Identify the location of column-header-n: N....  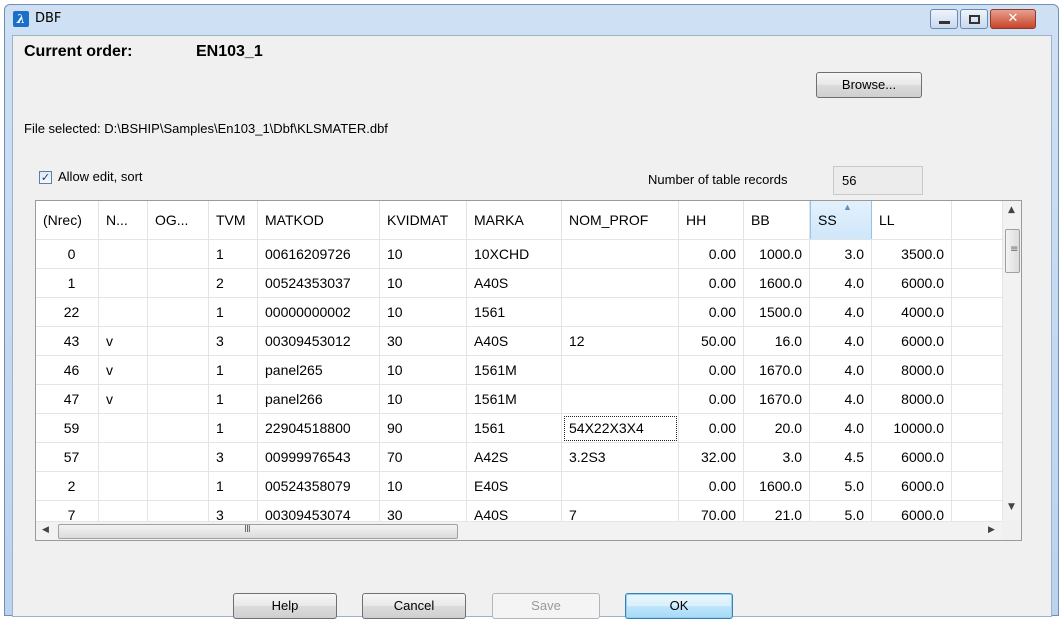
(123, 220).